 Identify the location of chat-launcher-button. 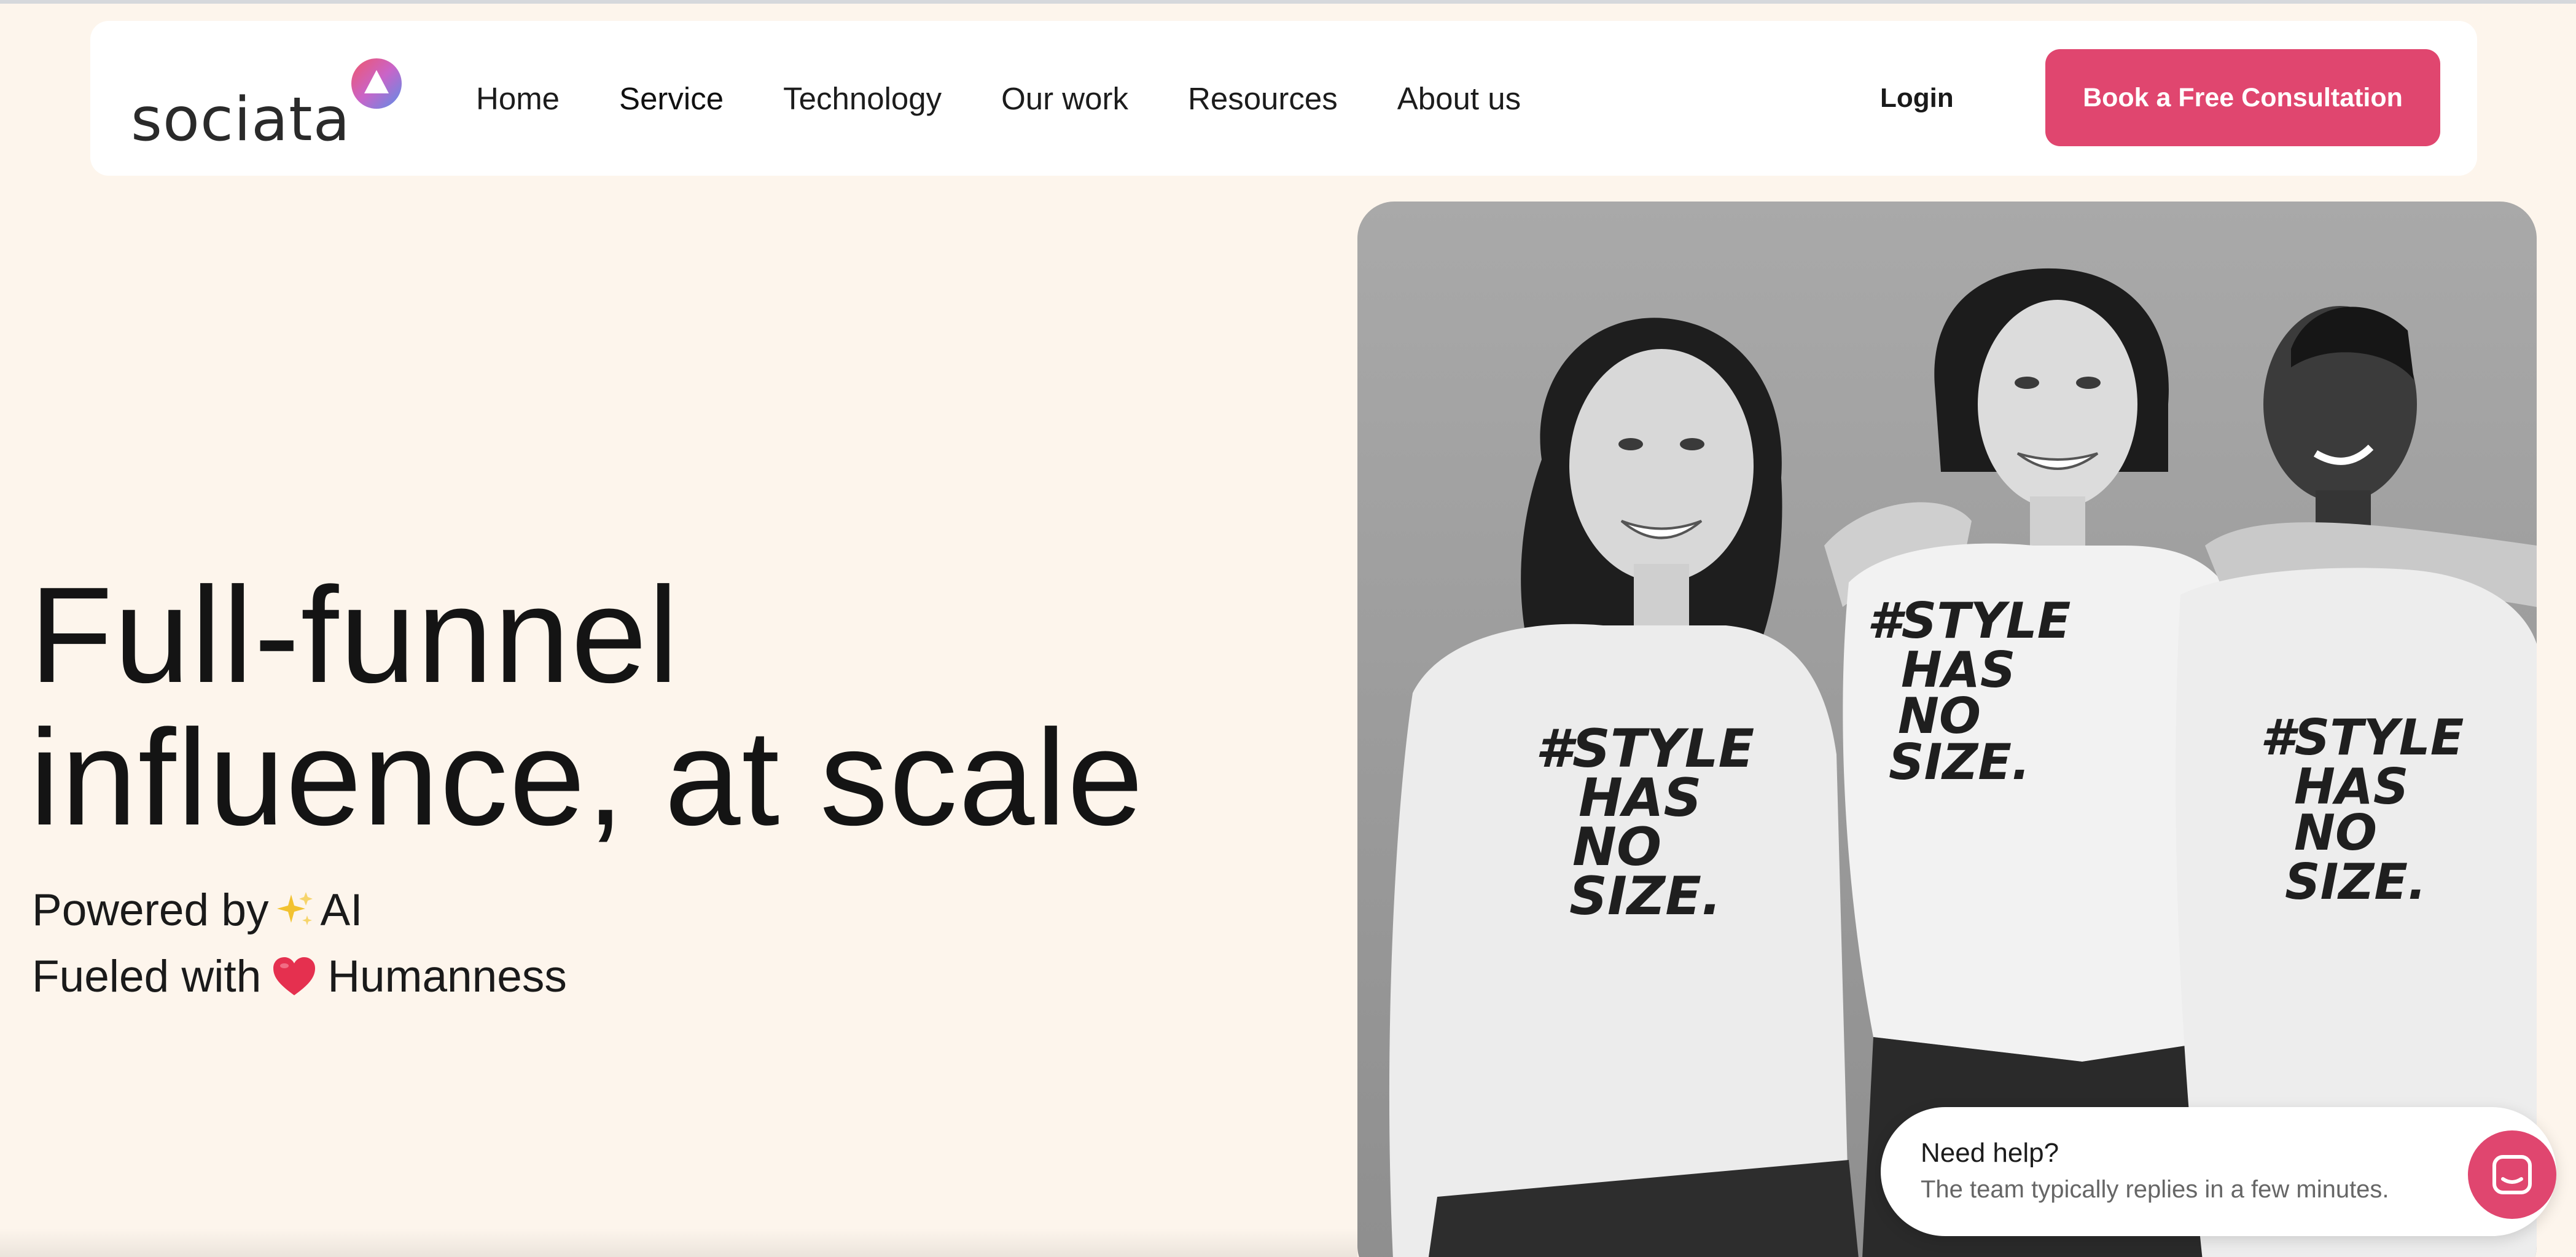
(2512, 1174).